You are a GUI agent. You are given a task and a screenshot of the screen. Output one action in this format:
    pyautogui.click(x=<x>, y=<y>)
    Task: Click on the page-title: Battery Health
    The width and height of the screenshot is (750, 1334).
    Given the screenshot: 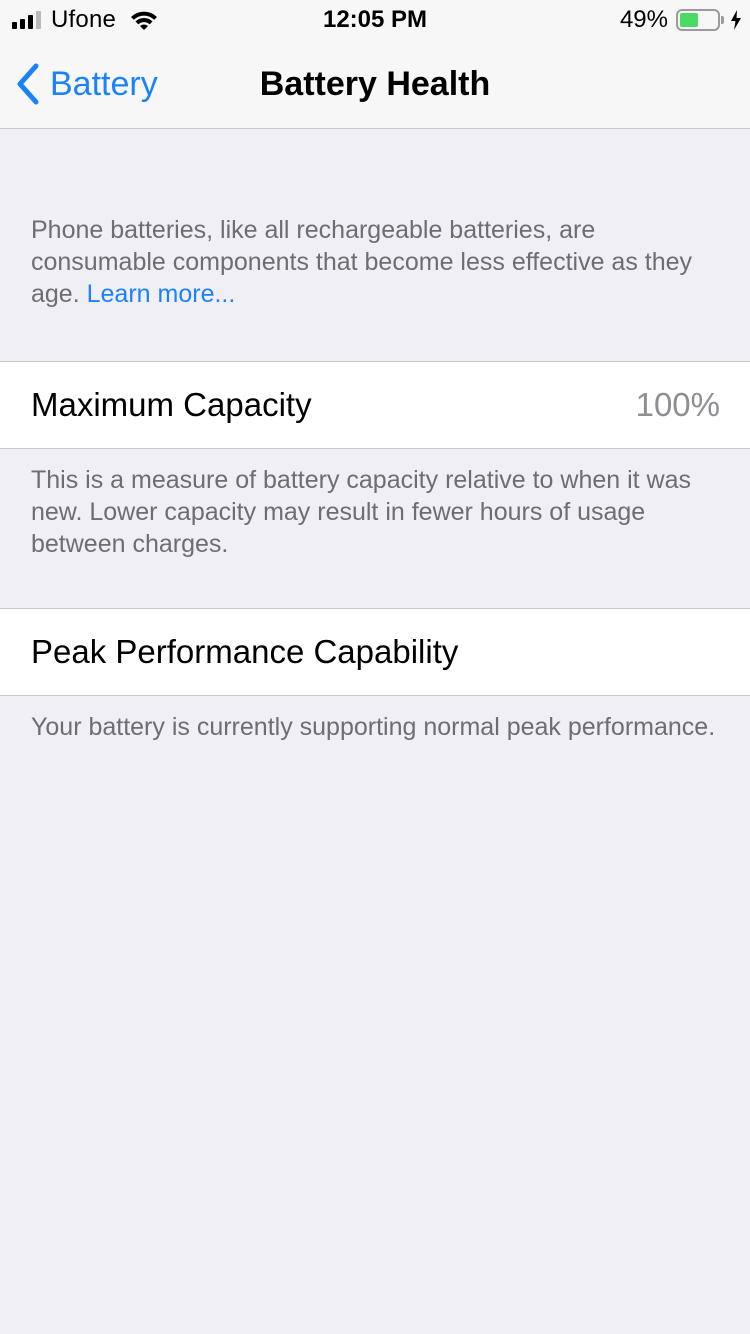 What is the action you would take?
    pyautogui.click(x=375, y=84)
    